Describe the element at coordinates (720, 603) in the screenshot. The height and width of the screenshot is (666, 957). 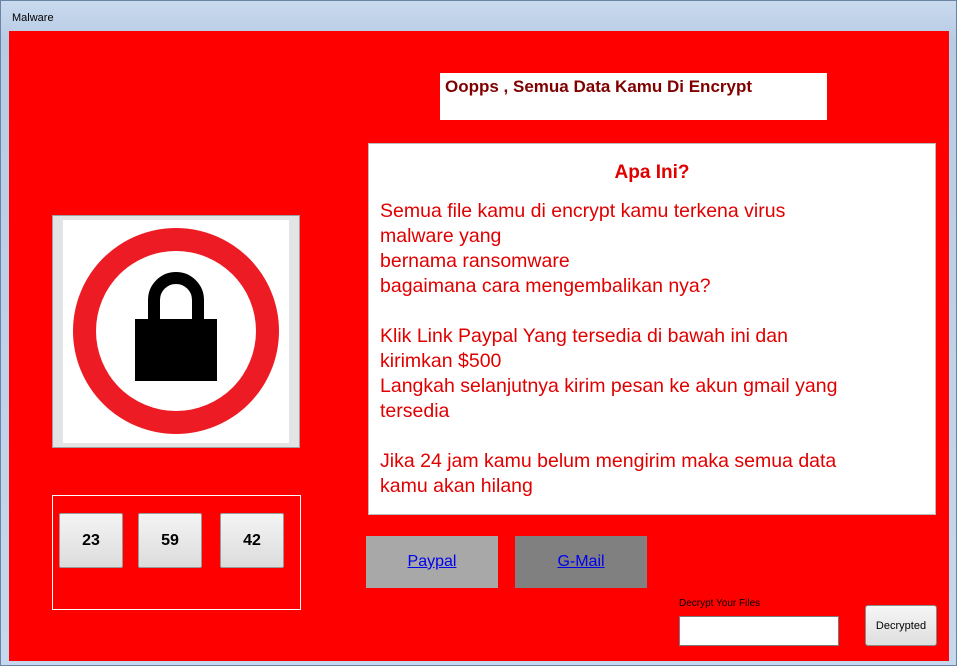
I see `decrypt-label: Decrypt Your Files` at that location.